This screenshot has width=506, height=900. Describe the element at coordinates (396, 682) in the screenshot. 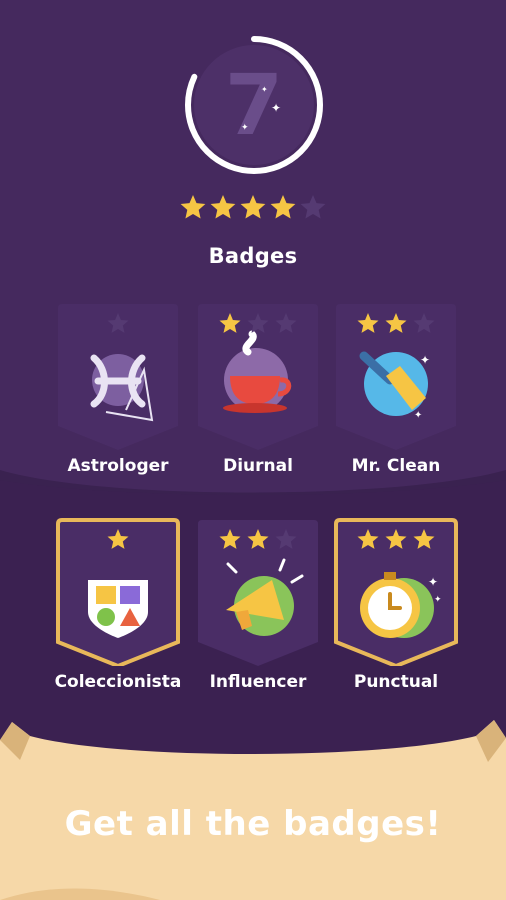

I see `badge-label: Punctual` at that location.